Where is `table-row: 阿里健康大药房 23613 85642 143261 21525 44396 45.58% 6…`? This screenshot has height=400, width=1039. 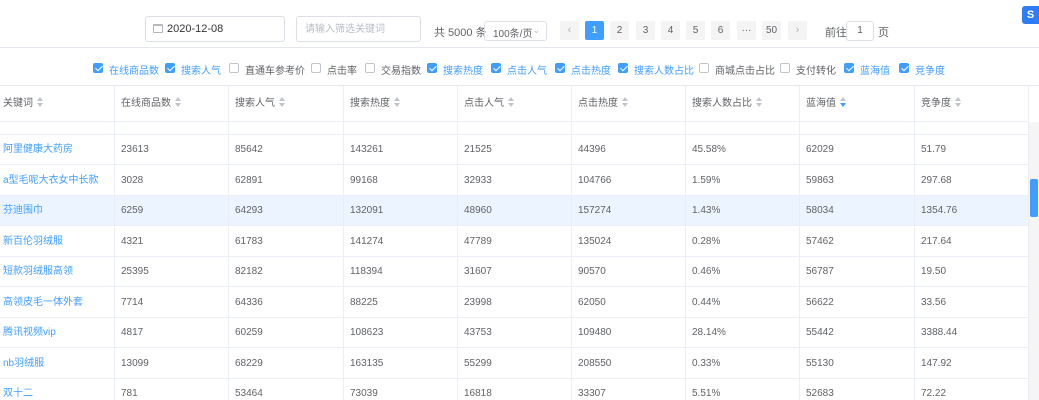
table-row: 阿里健康大药房 23613 85642 143261 21525 44396 45.58% 6… is located at coordinates (514, 150).